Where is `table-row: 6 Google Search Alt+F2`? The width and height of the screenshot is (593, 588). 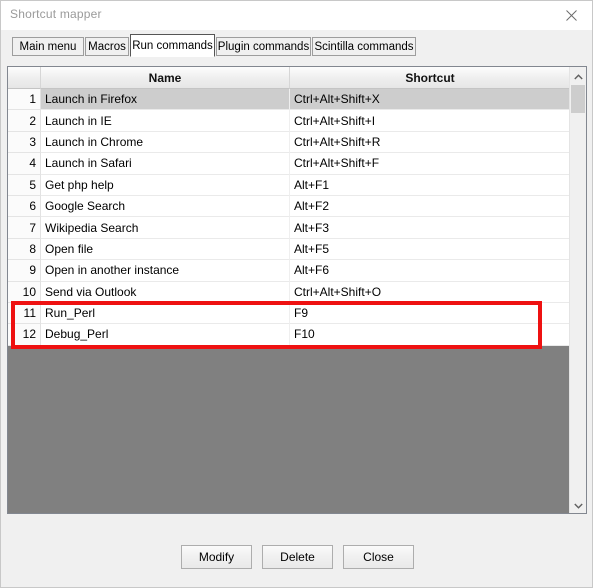 table-row: 6 Google Search Alt+F2 is located at coordinates (297, 206).